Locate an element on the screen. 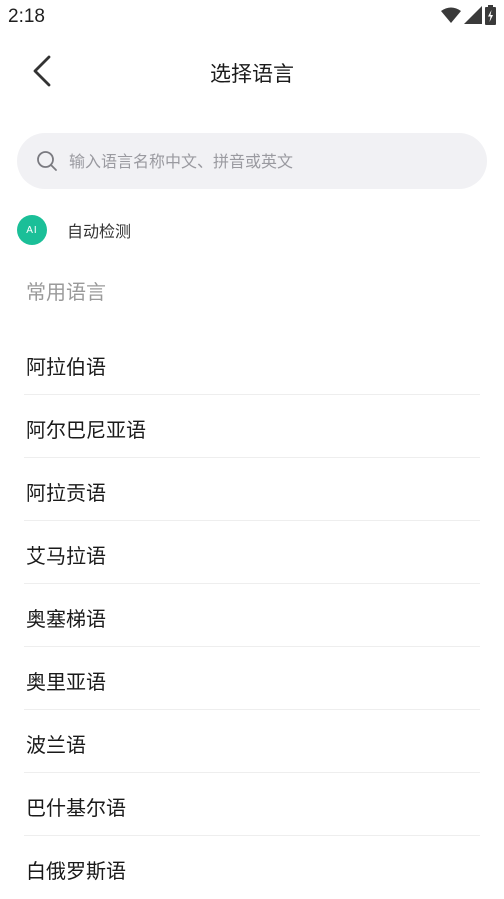 The height and width of the screenshot is (899, 504). language-label: 阿拉贡语 is located at coordinates (66, 493).